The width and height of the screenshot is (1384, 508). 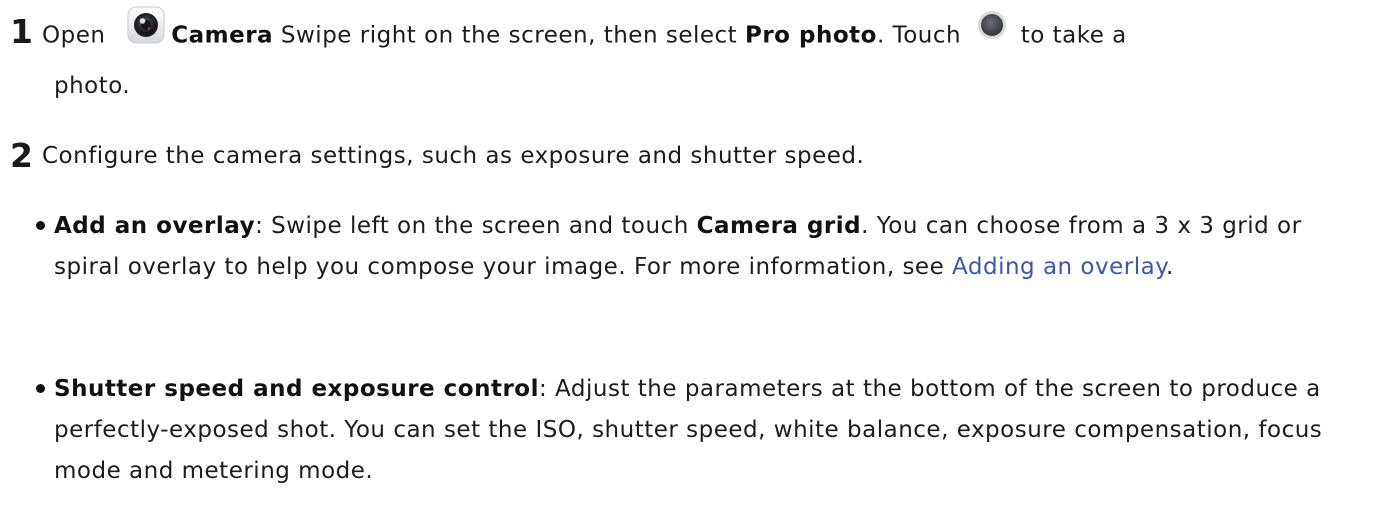 I want to click on bullet-text-before: : Swipe left on the screen and touch, so click(x=472, y=226).